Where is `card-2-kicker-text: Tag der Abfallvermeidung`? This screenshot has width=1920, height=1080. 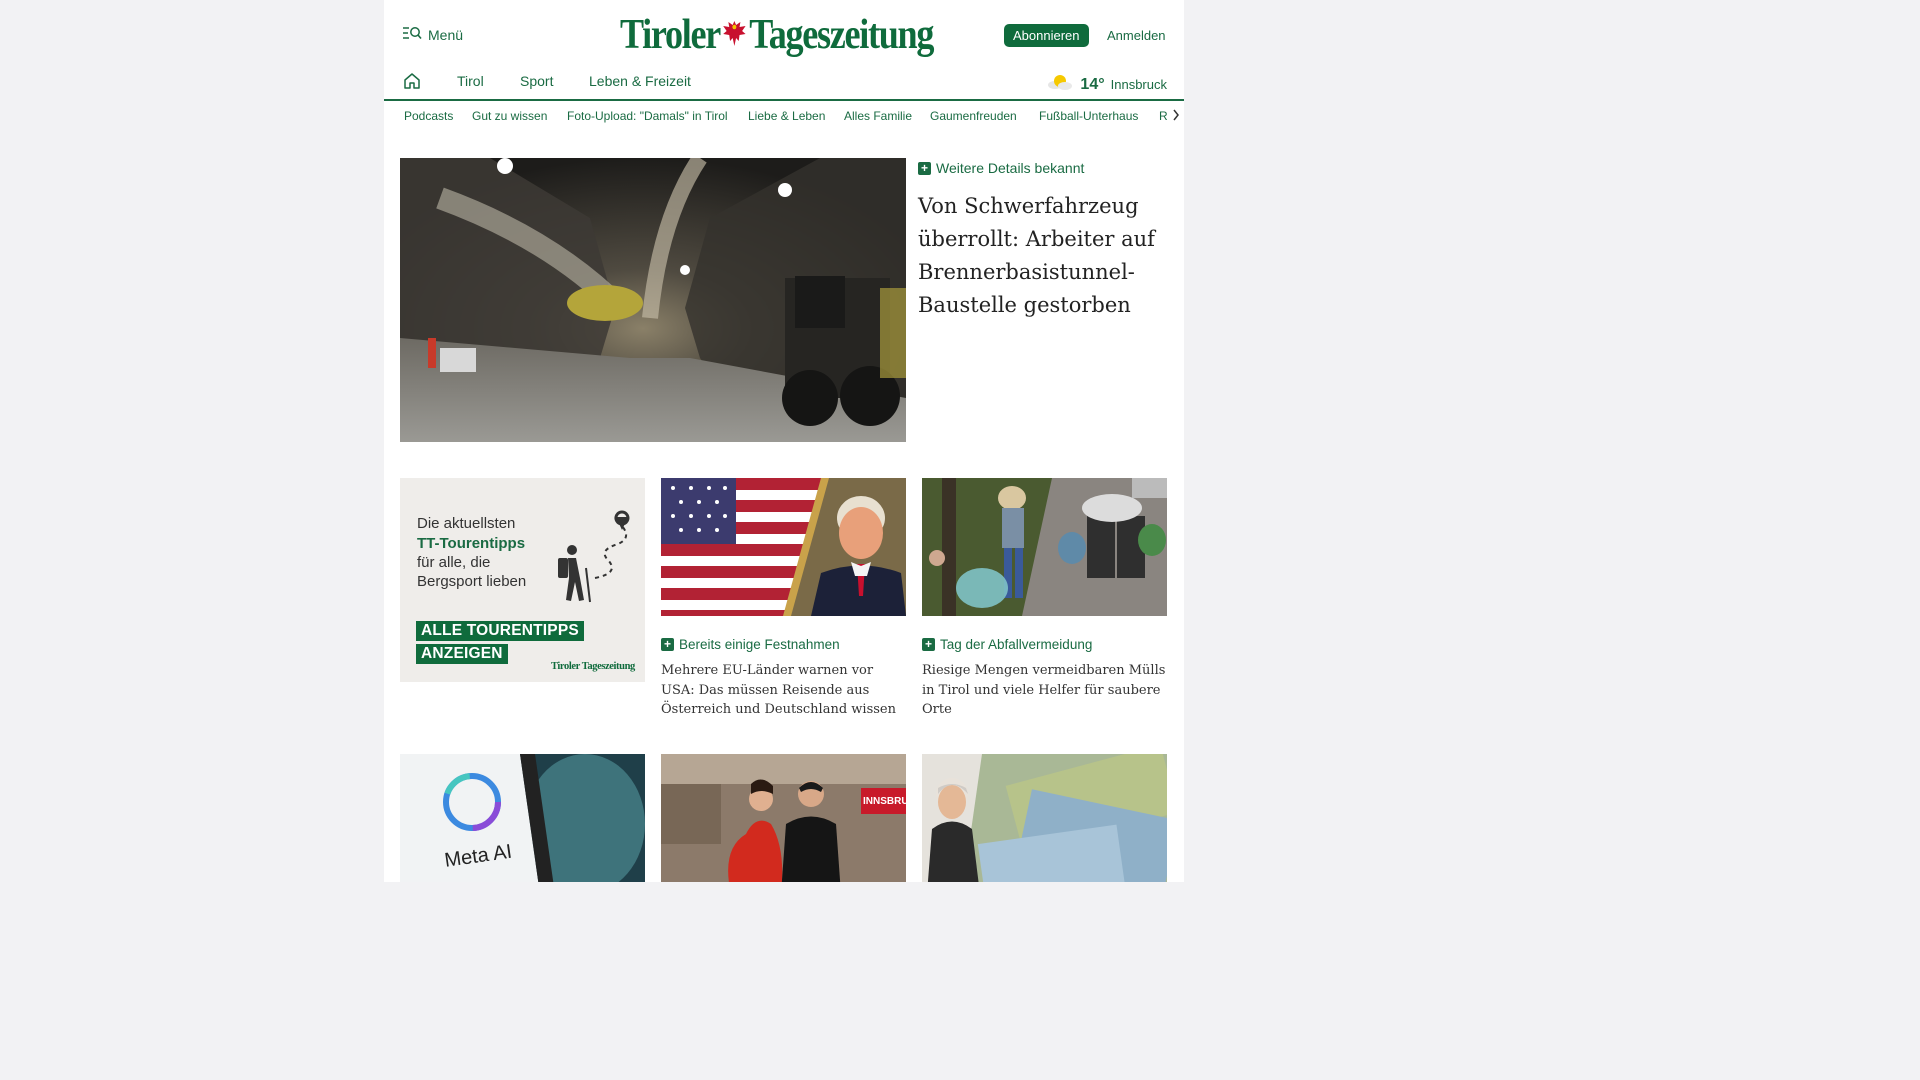
card-2-kicker-text: Tag der Abfallvermeidung is located at coordinates (1016, 644).